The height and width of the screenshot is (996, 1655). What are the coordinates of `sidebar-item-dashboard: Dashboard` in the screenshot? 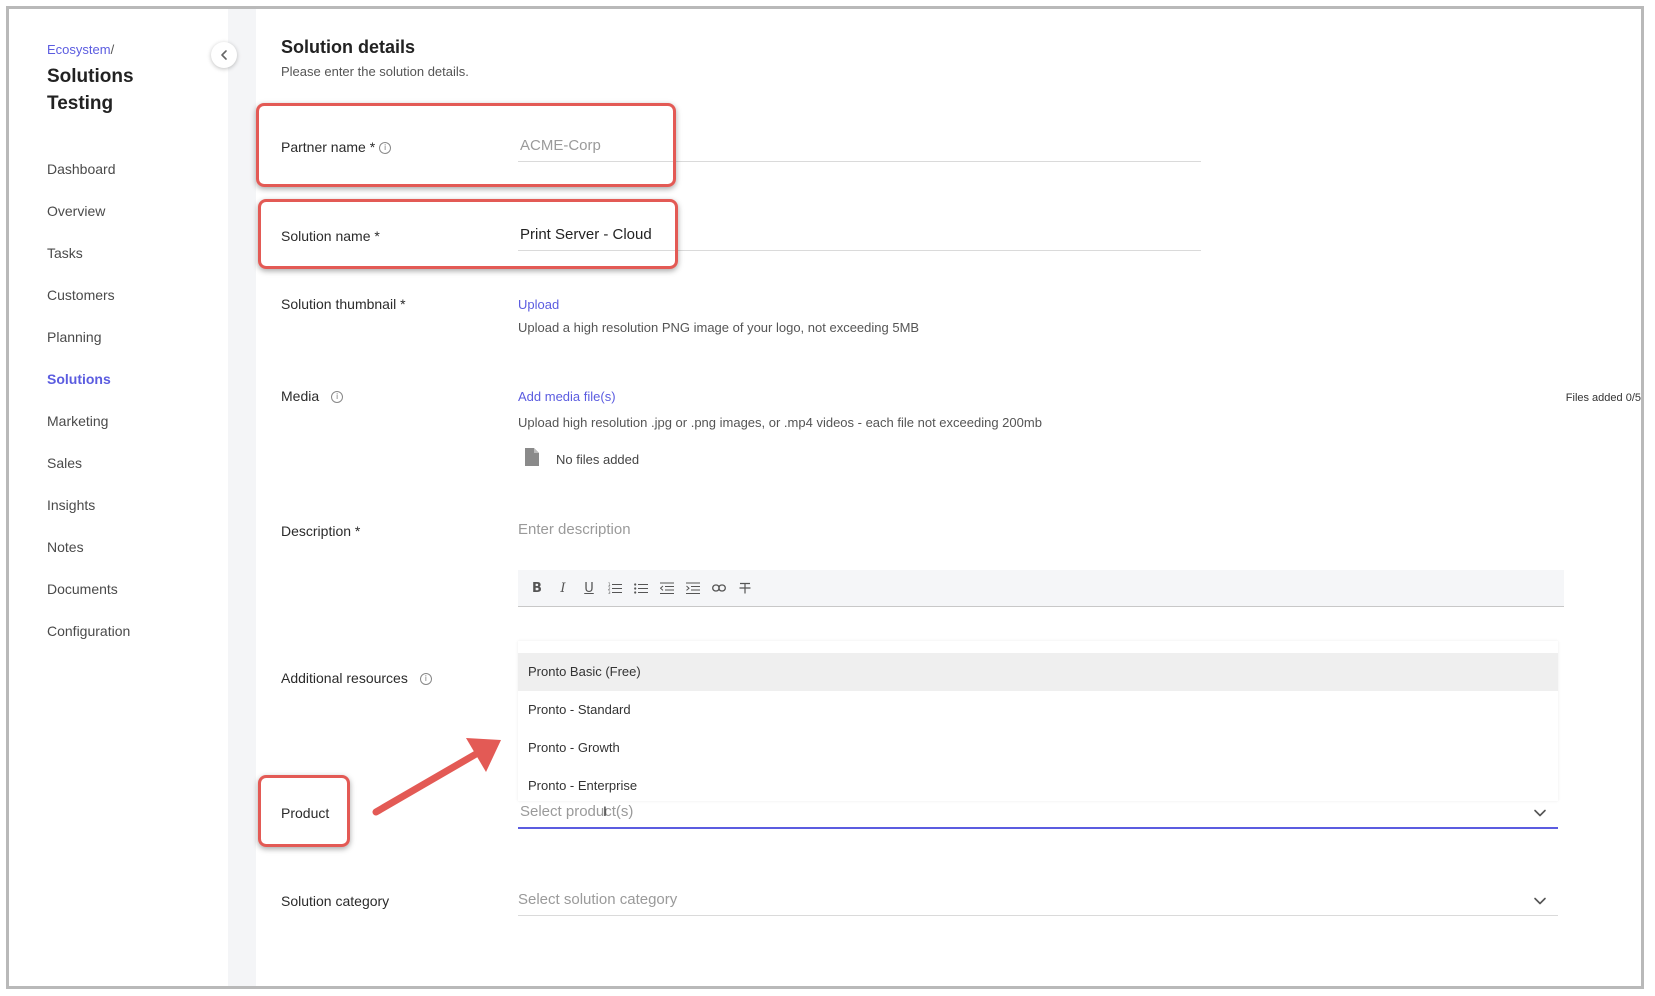 It's located at (88, 180).